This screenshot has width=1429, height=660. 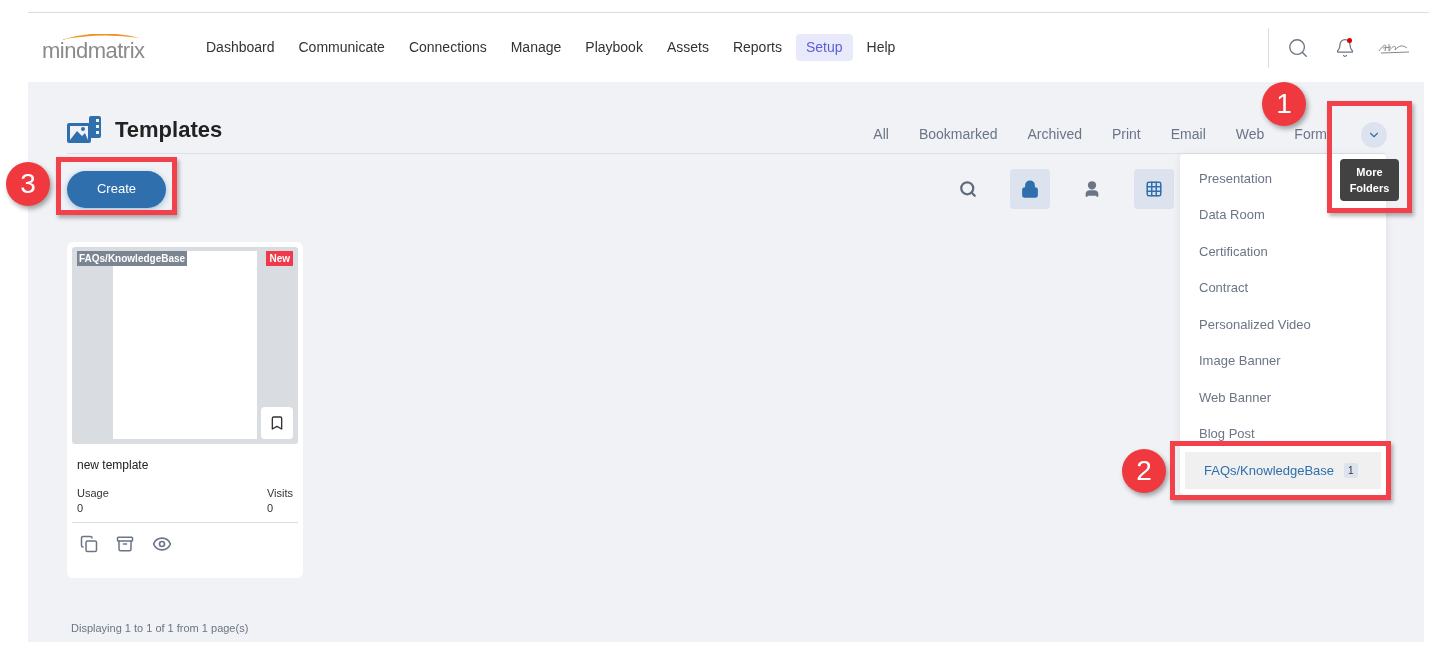 What do you see at coordinates (1345, 47) in the screenshot?
I see `bell-icon` at bounding box center [1345, 47].